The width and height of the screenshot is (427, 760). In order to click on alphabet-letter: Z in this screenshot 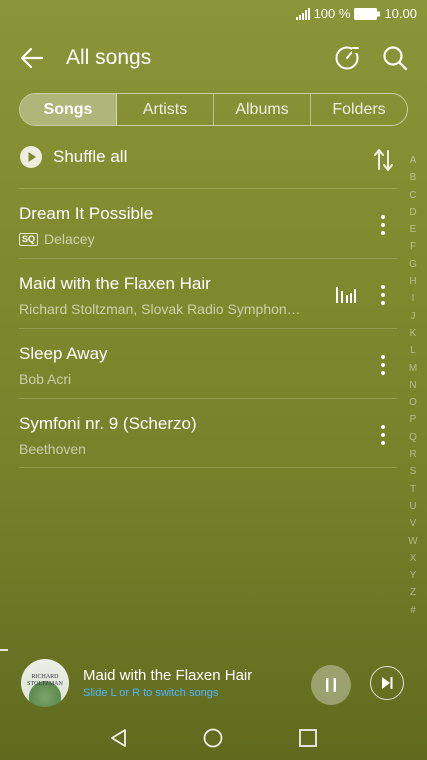, I will do `click(413, 592)`.